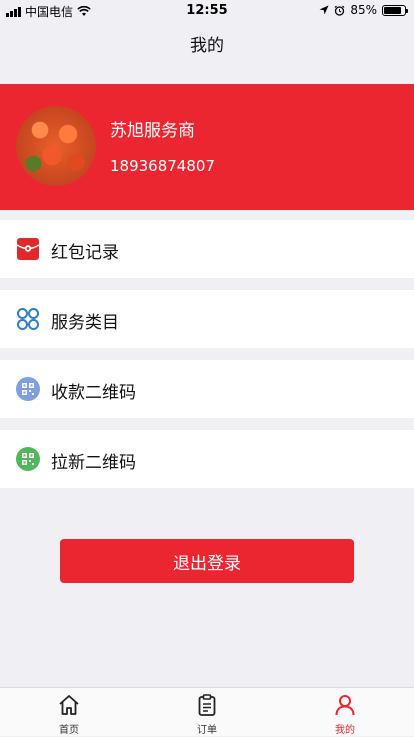  What do you see at coordinates (207, 249) in the screenshot?
I see `menu-item-red-envelope-records: 红包记录` at bounding box center [207, 249].